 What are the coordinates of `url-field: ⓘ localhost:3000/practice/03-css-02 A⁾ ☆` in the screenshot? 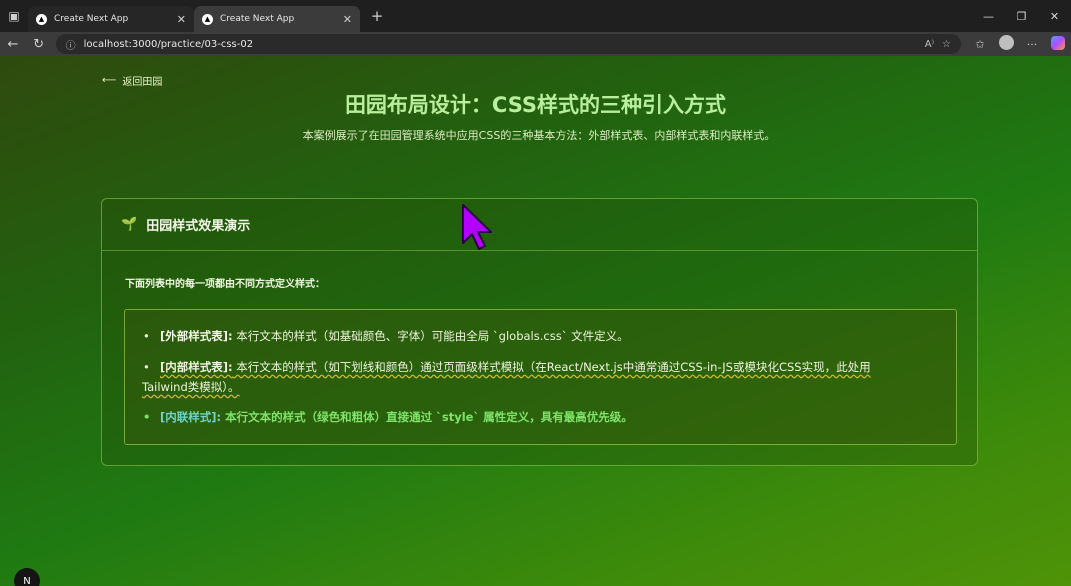 It's located at (508, 44).